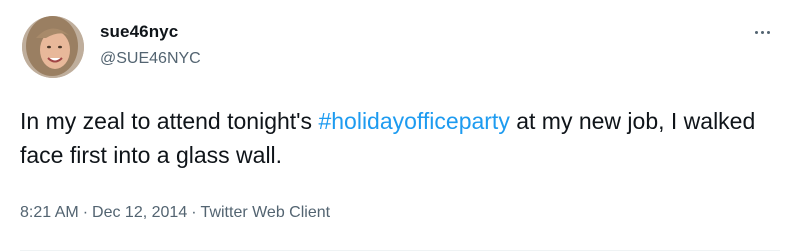 The image size is (800, 251). What do you see at coordinates (150, 59) in the screenshot?
I see `user-handle: @SUE46NYC` at bounding box center [150, 59].